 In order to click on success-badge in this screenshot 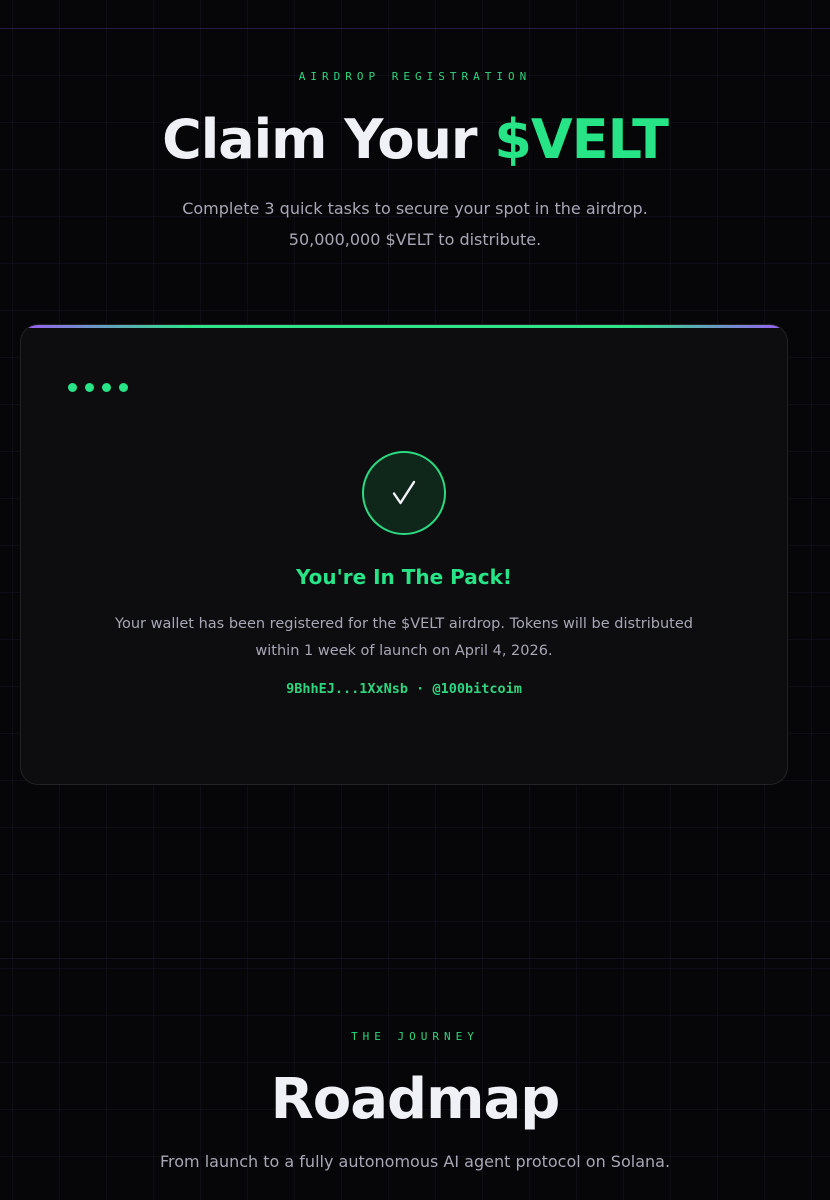, I will do `click(404, 493)`.